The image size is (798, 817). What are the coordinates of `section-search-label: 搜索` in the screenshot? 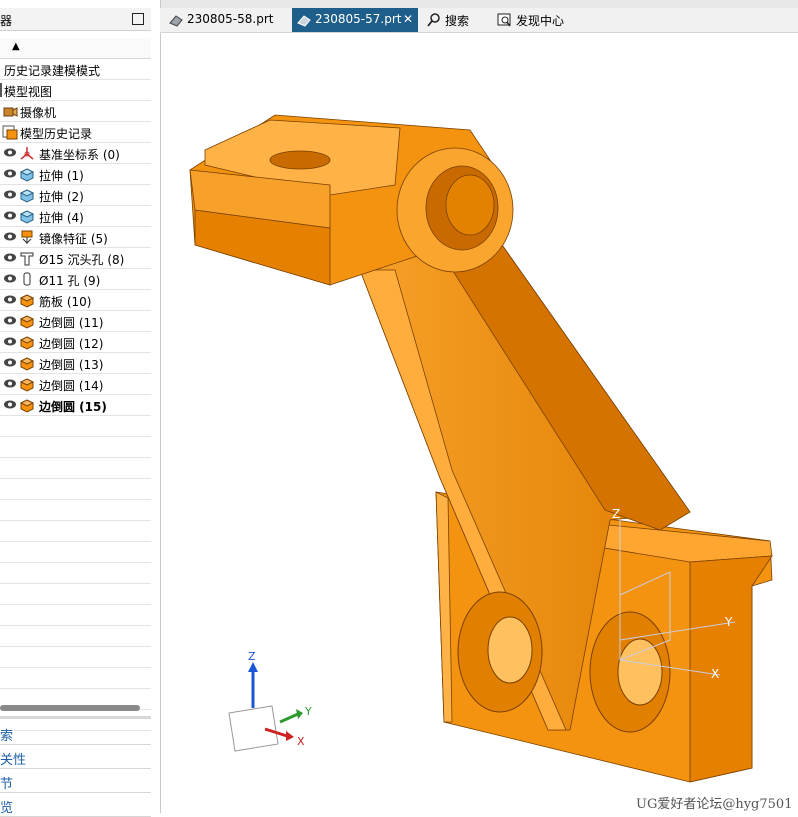 It's located at (7, 736).